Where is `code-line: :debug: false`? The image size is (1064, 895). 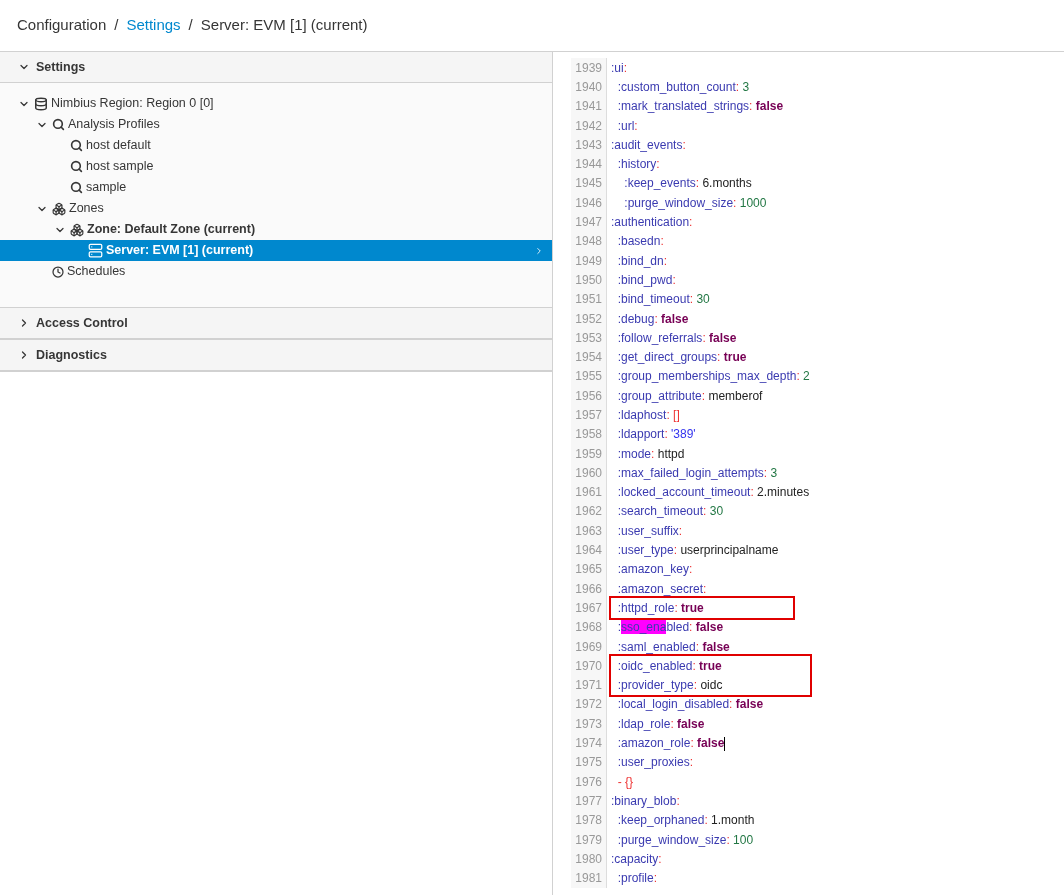 code-line: :debug: false is located at coordinates (652, 319).